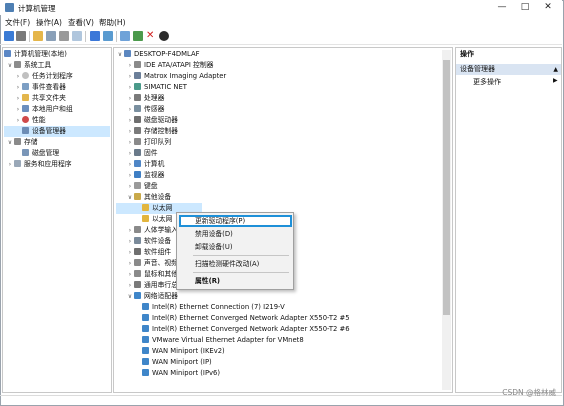 This screenshot has width=564, height=406. What do you see at coordinates (279, 186) in the screenshot?
I see `device-category: › 键盘` at bounding box center [279, 186].